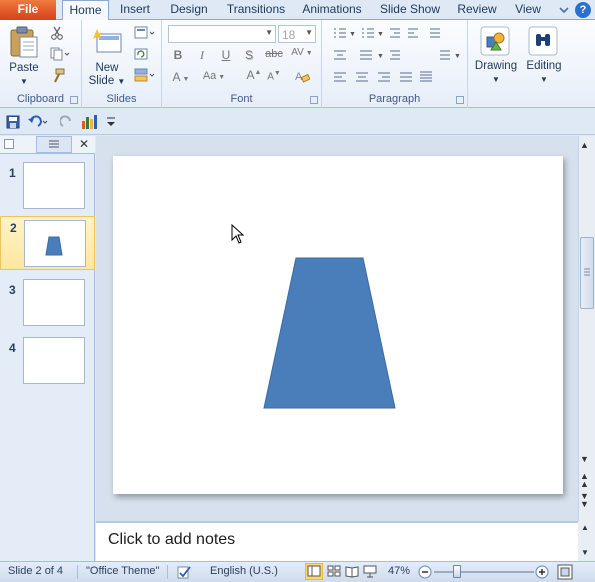  What do you see at coordinates (107, 68) in the screenshot?
I see `new-slide-label-line1: New` at bounding box center [107, 68].